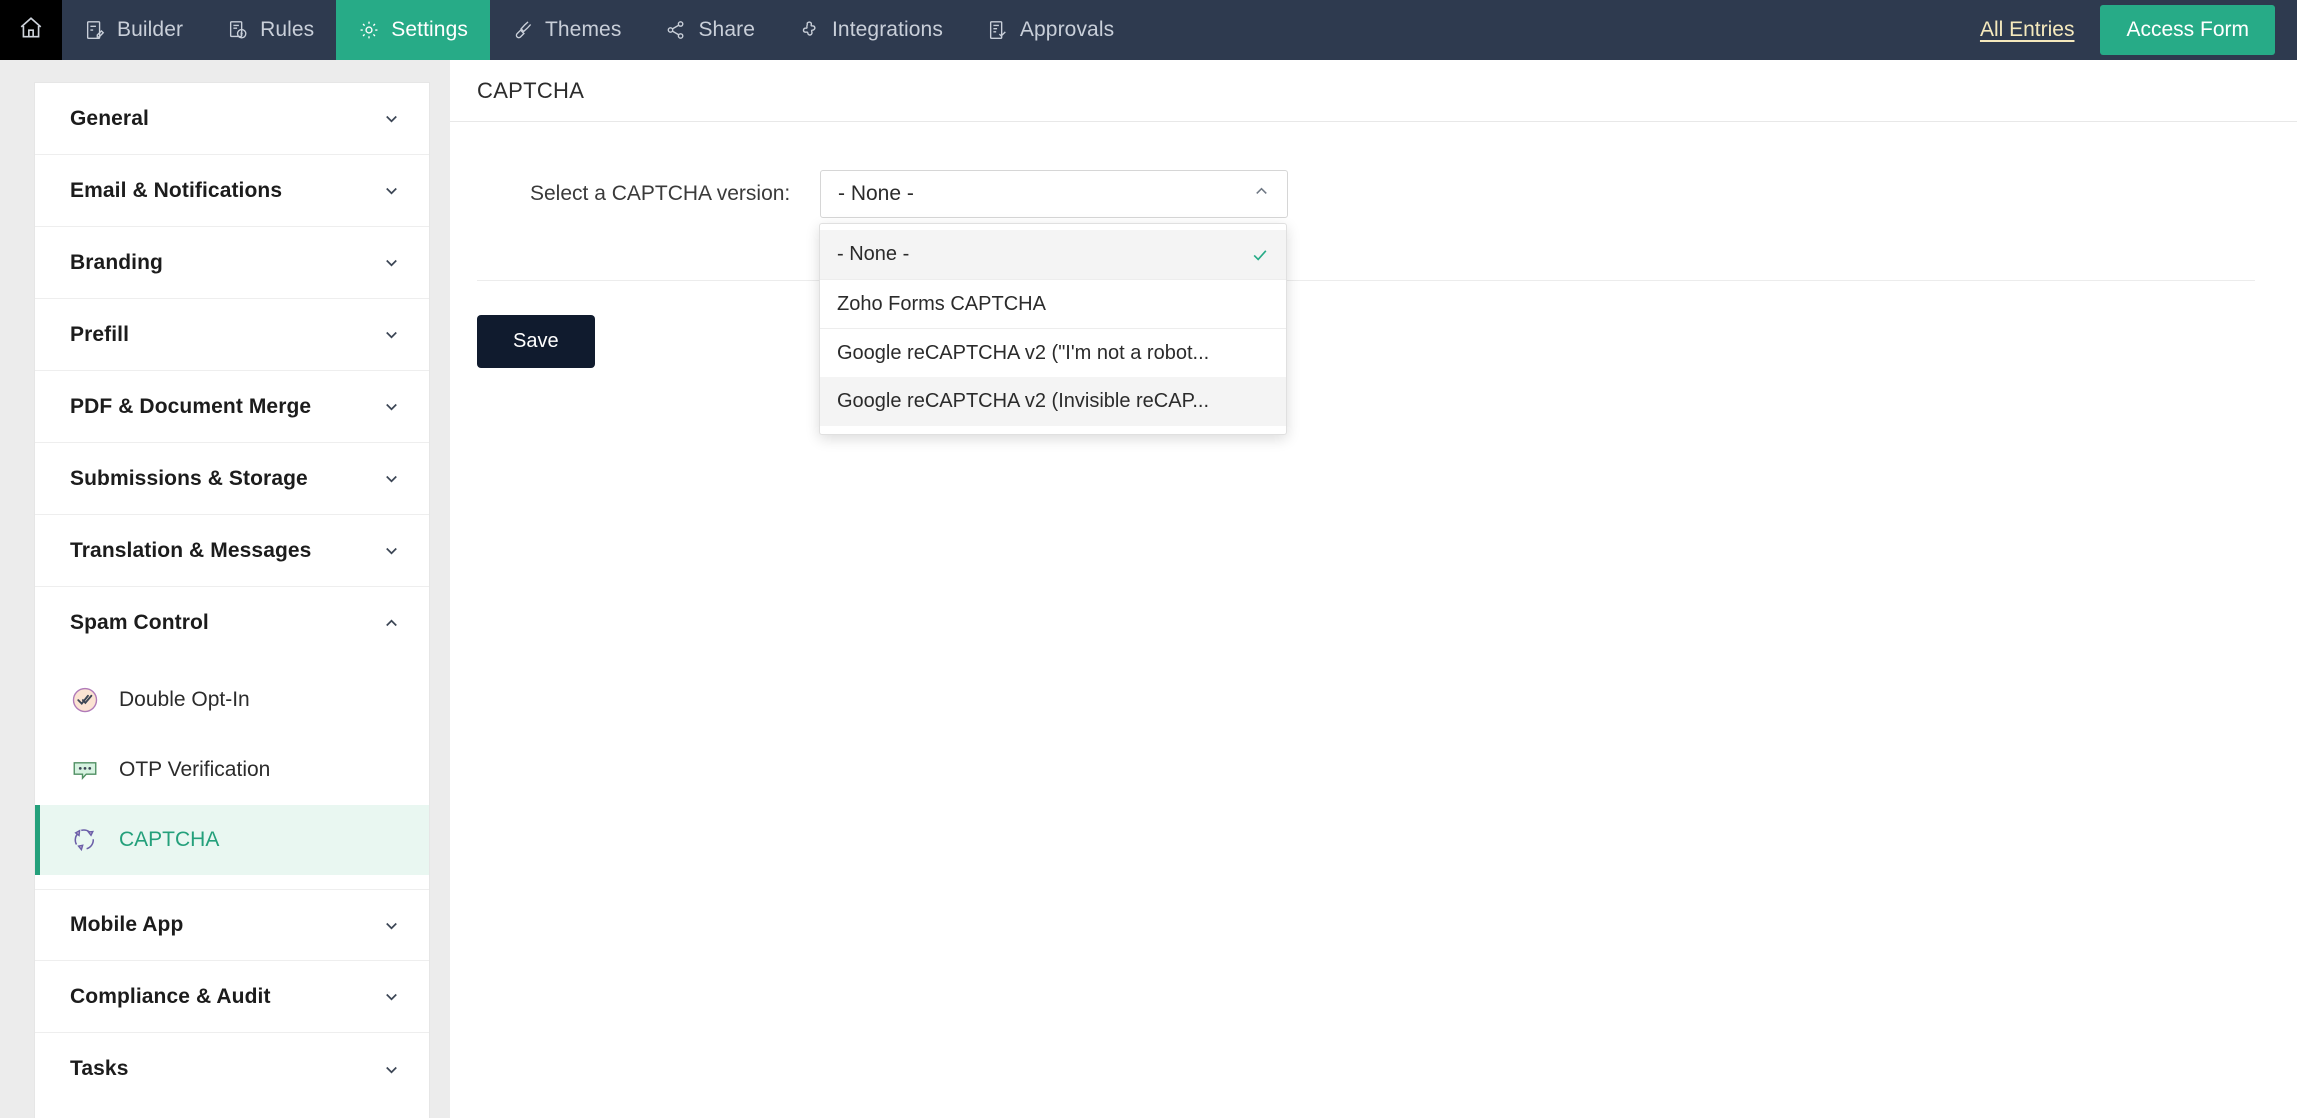  I want to click on sidebar-section-label: General, so click(109, 118).